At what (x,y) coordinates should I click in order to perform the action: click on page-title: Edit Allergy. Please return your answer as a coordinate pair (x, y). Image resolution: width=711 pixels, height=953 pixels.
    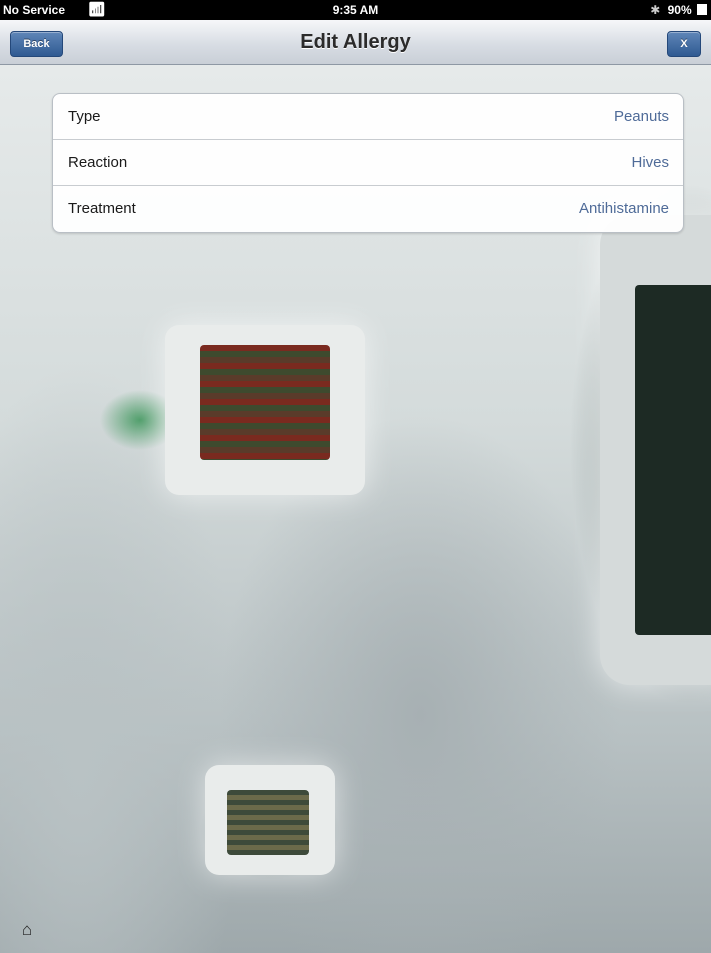
    Looking at the image, I should click on (355, 42).